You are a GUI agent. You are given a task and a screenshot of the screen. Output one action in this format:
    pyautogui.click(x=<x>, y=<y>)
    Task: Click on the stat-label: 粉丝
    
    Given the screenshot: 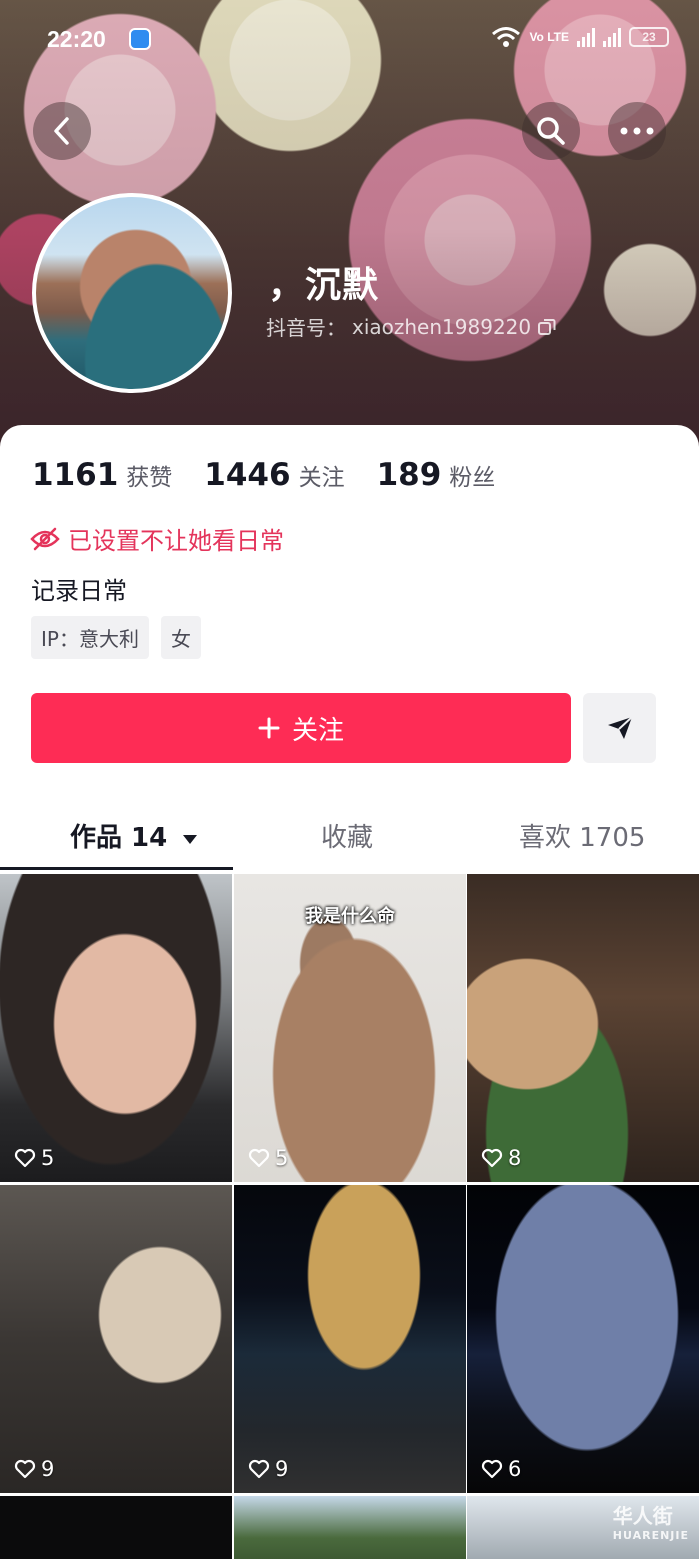 What is the action you would take?
    pyautogui.click(x=472, y=478)
    